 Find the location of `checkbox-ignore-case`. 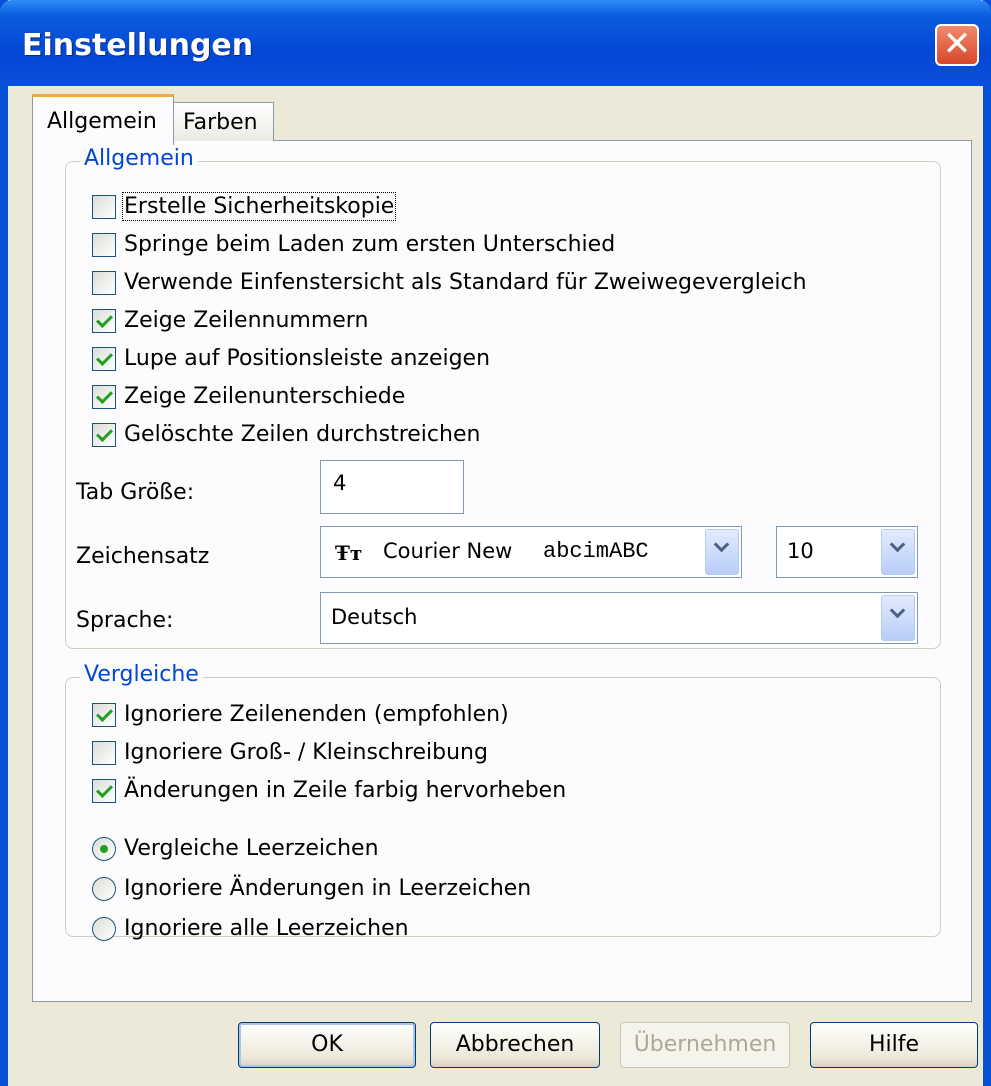

checkbox-ignore-case is located at coordinates (104, 753).